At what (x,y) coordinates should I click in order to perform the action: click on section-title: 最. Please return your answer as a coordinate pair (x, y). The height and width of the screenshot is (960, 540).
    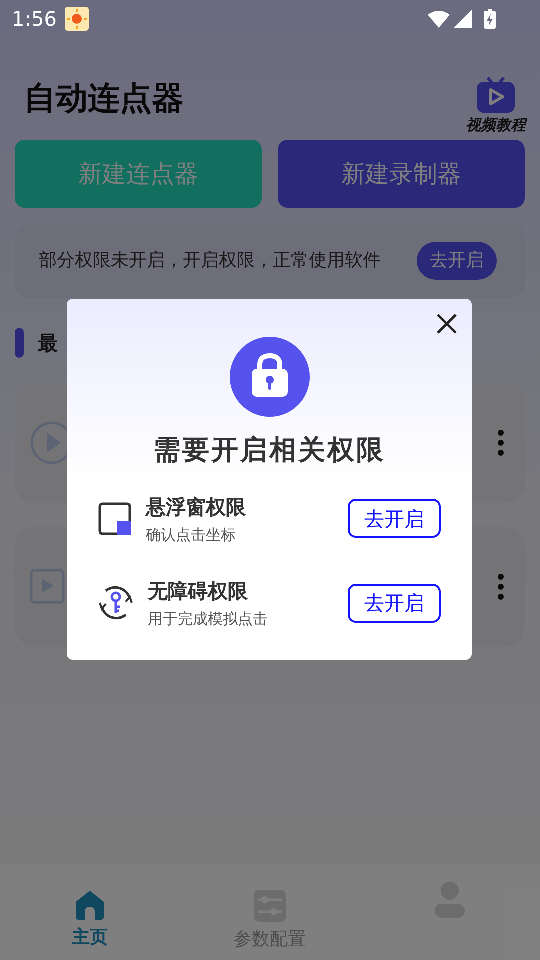
    Looking at the image, I should click on (48, 343).